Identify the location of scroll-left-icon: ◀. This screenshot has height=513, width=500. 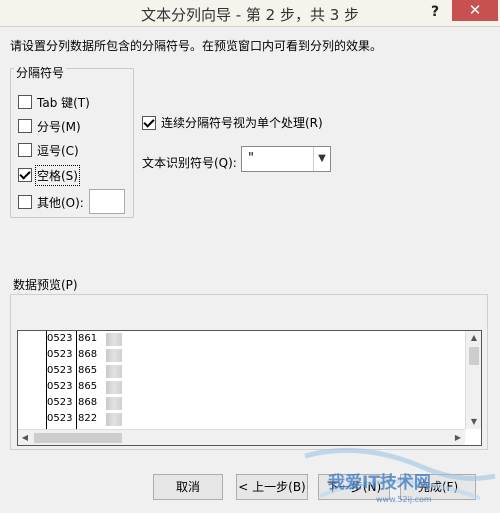
(25, 437).